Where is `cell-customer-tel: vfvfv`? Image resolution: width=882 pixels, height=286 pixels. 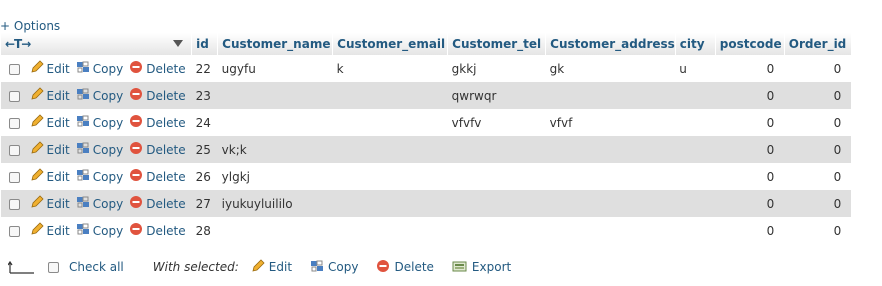
cell-customer-tel: vfvfv is located at coordinates (497, 122).